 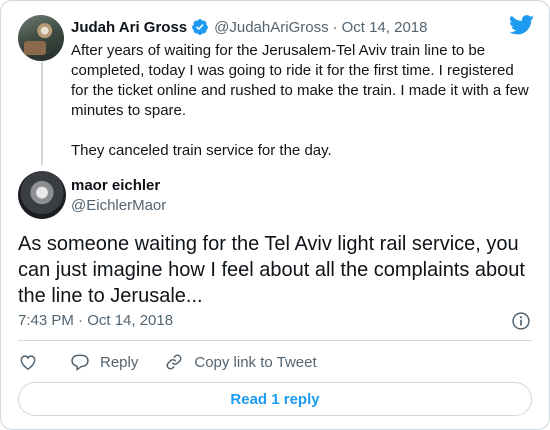 What do you see at coordinates (521, 321) in the screenshot?
I see `info-icon` at bounding box center [521, 321].